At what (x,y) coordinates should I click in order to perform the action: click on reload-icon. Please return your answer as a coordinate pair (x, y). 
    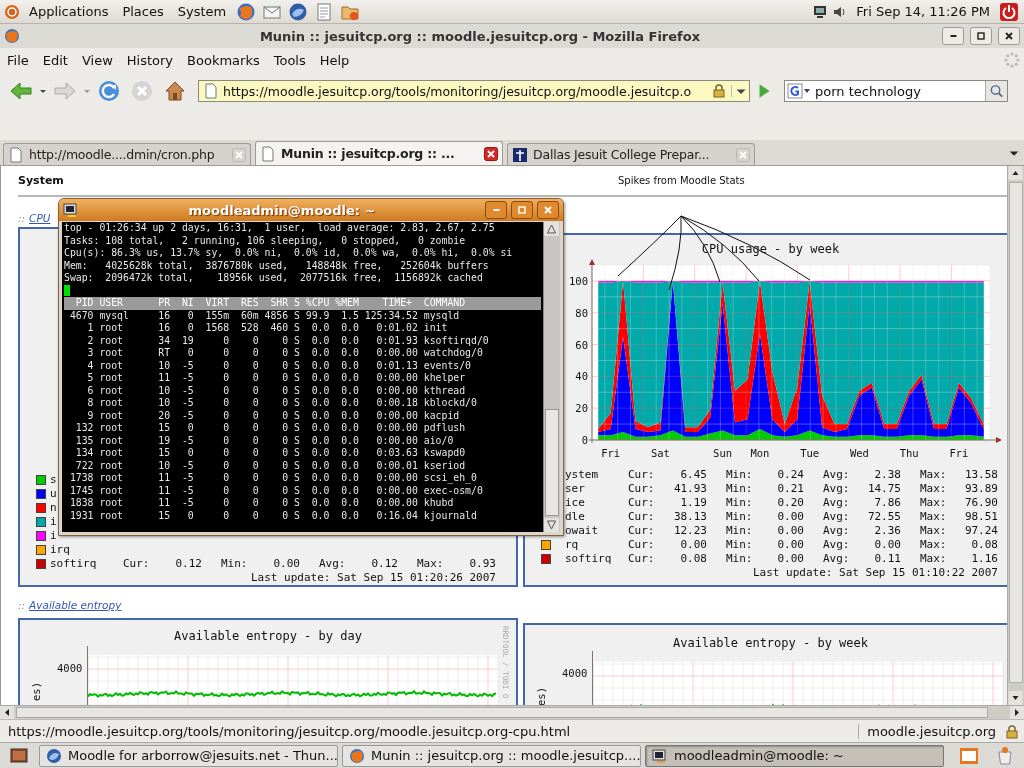
    Looking at the image, I should click on (109, 91).